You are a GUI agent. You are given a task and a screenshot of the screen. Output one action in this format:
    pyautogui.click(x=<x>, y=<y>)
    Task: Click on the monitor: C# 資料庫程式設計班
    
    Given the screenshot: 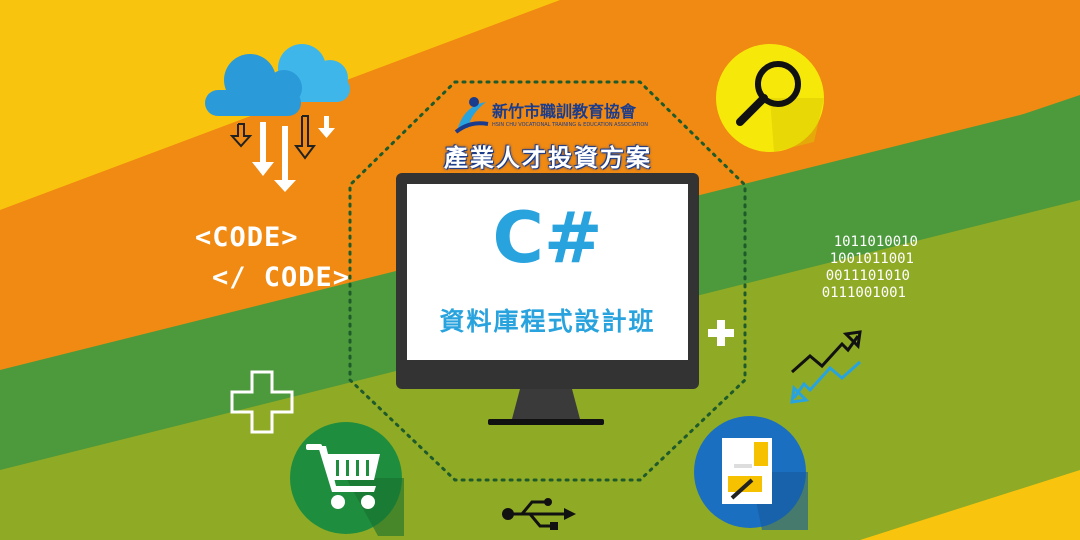 What is the action you would take?
    pyautogui.click(x=547, y=281)
    